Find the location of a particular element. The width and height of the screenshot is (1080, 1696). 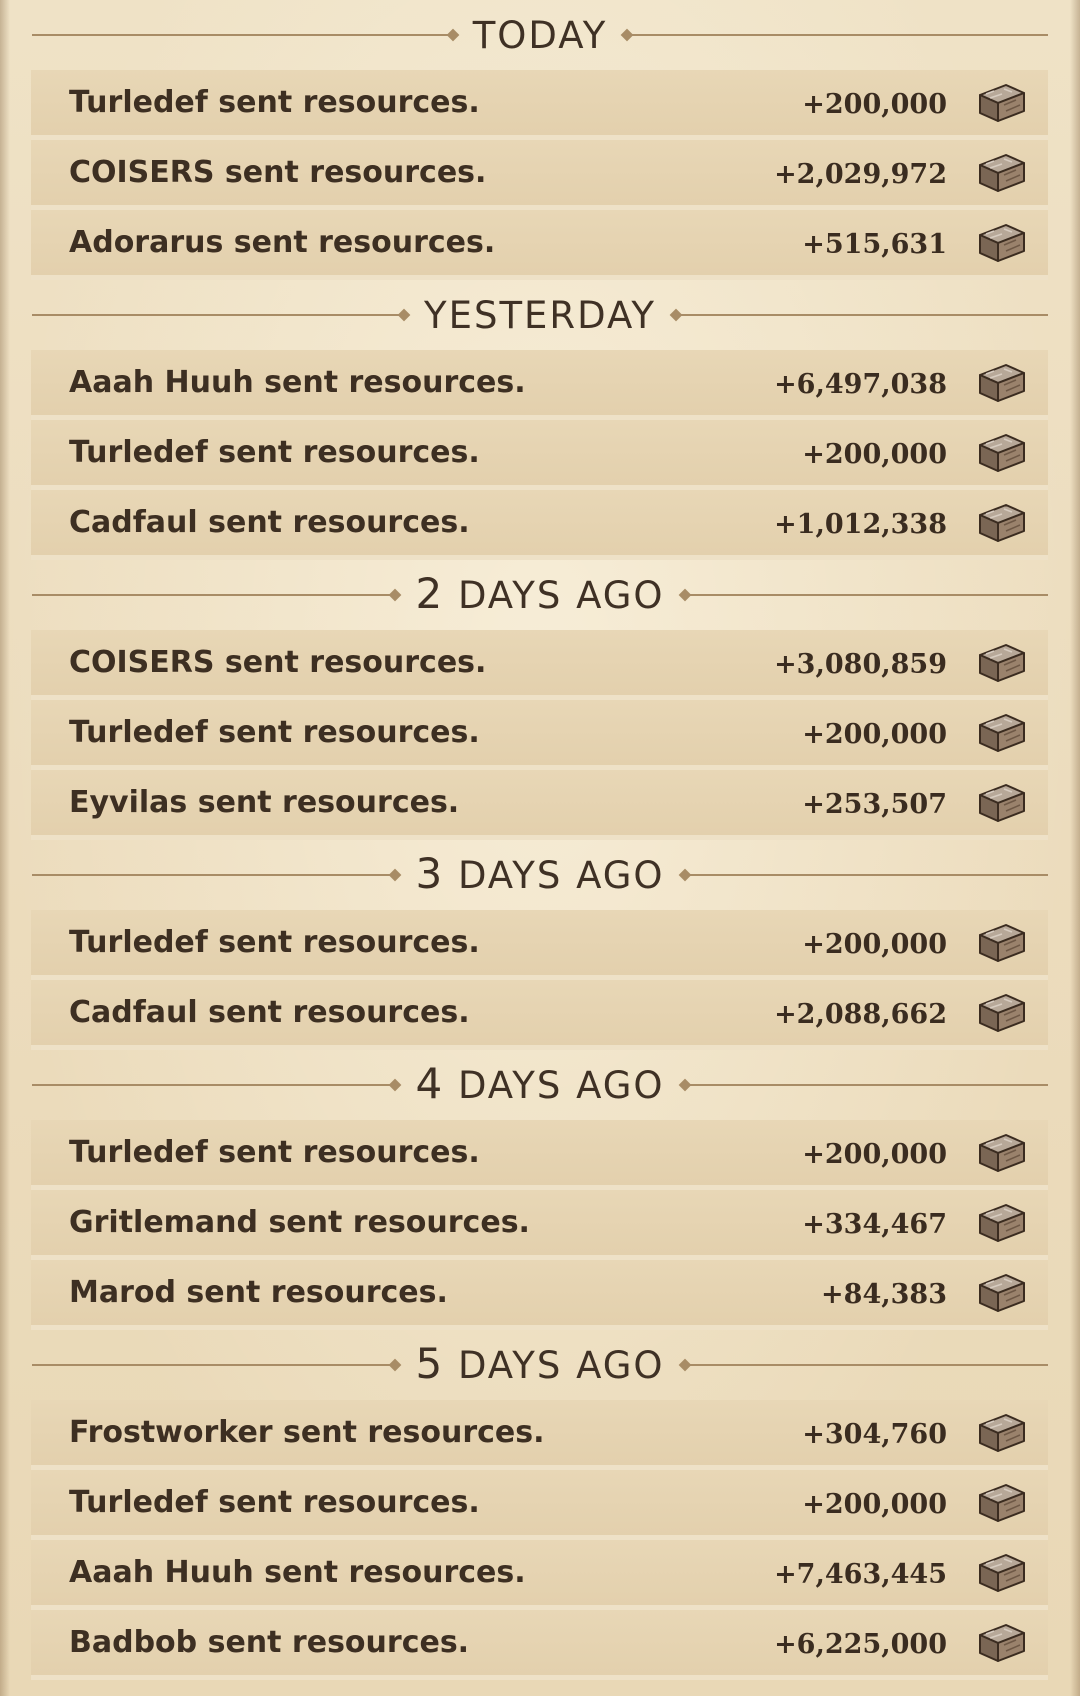

section-title-number: 3 is located at coordinates (430, 874).